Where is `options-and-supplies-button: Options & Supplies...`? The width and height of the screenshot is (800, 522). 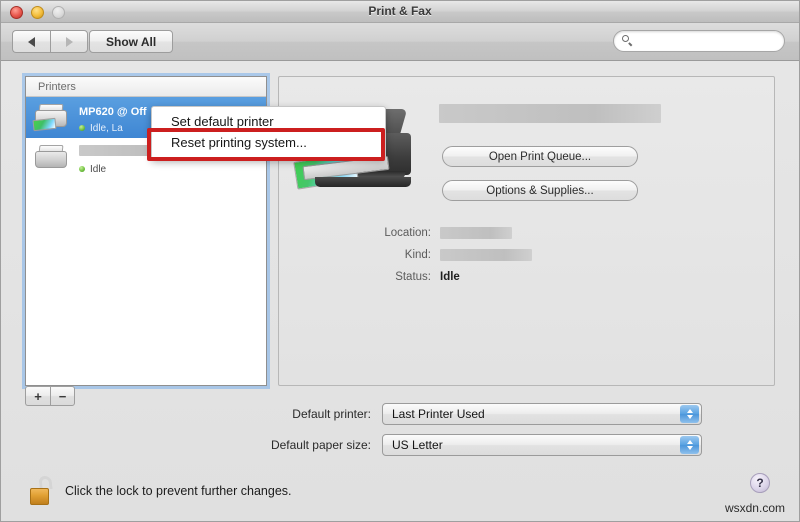
options-and-supplies-button: Options & Supplies... is located at coordinates (540, 190).